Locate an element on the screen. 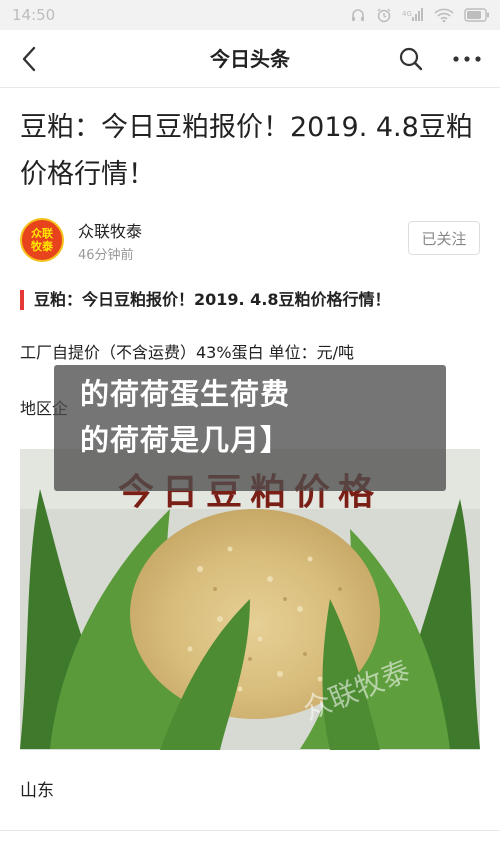  search-icon is located at coordinates (411, 59).